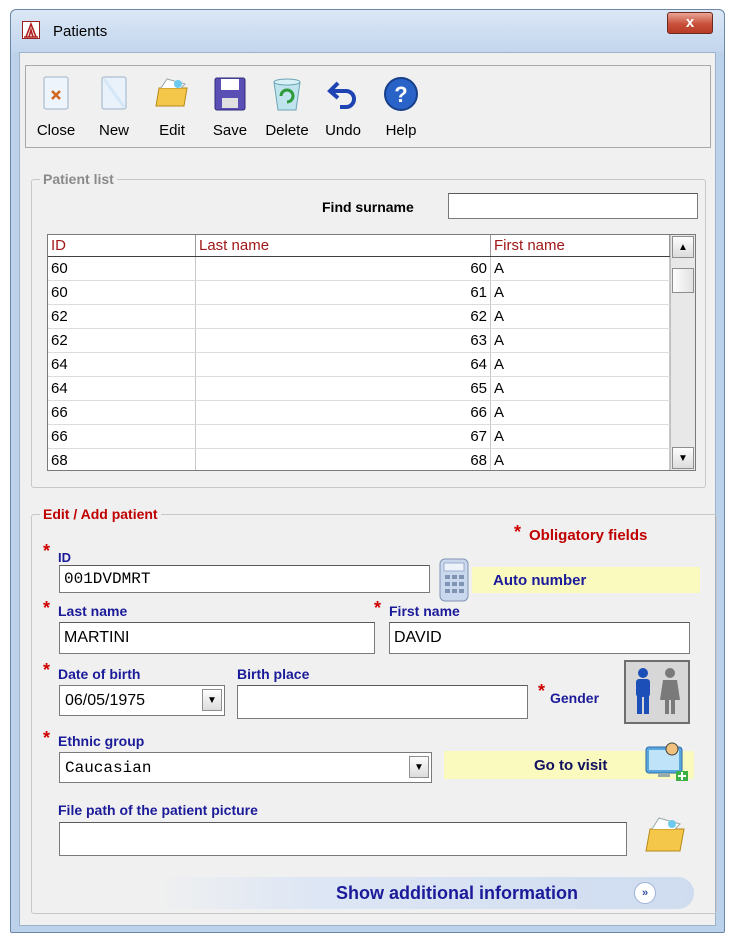 This screenshot has height=936, width=730. I want to click on close-button: Close, so click(56, 107).